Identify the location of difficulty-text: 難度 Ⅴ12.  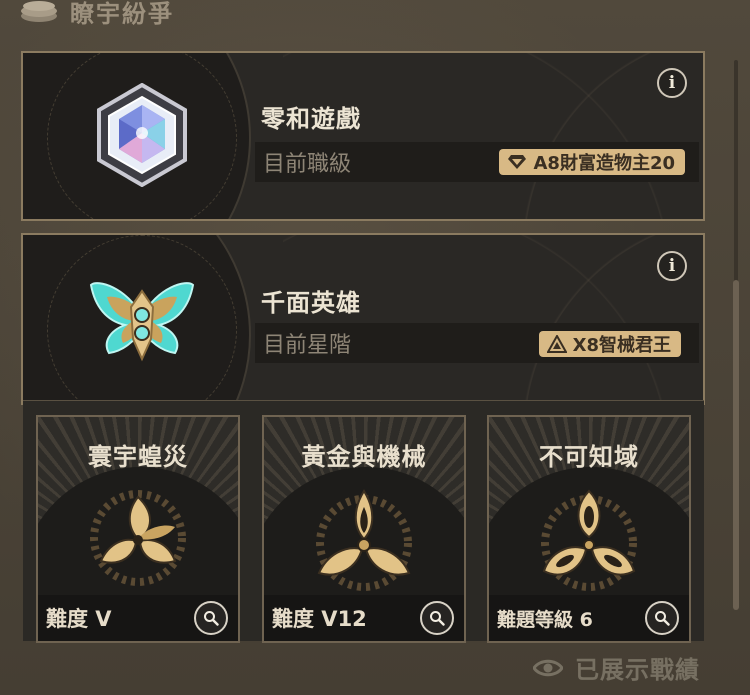
(319, 619).